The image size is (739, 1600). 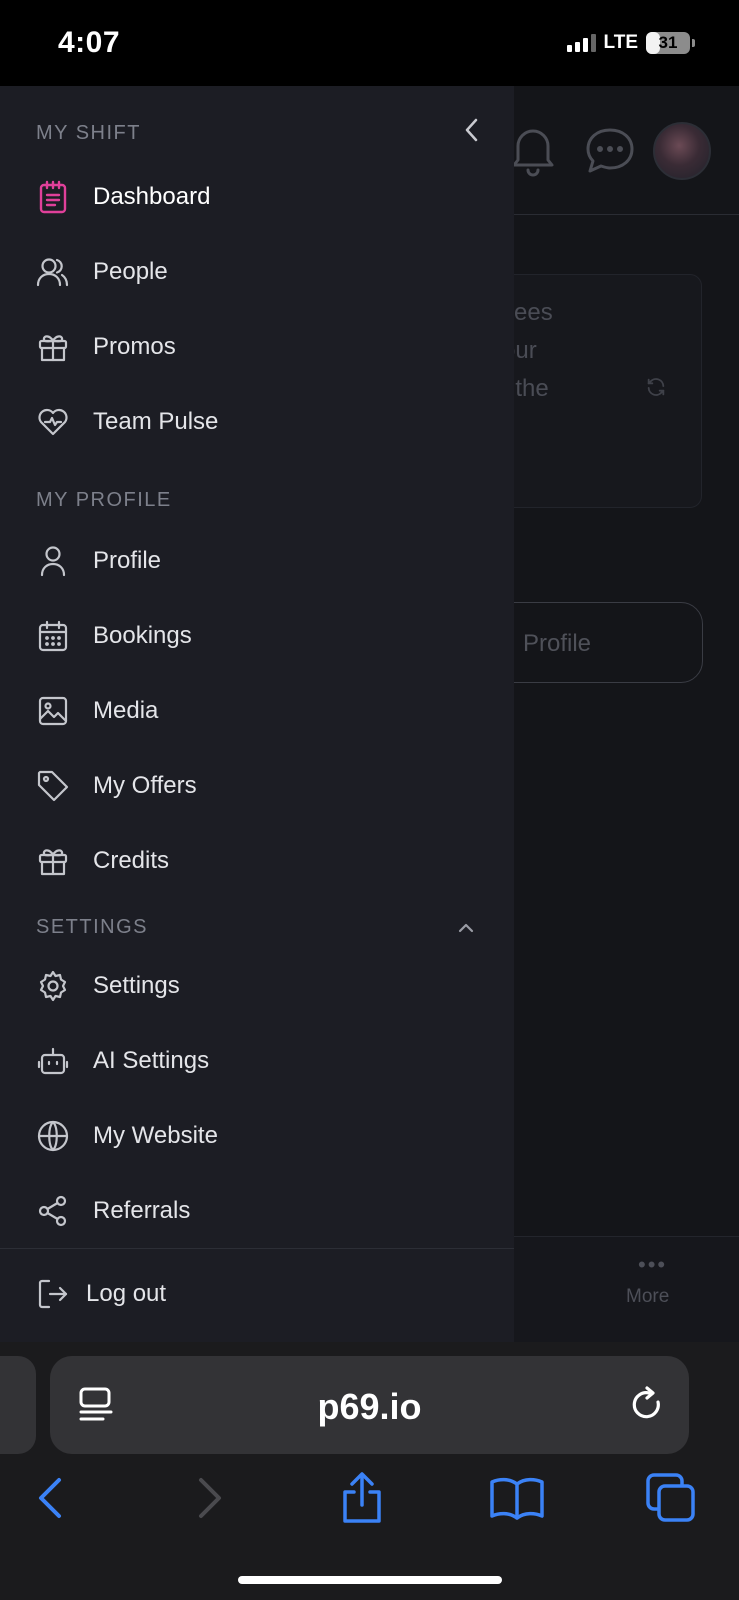 What do you see at coordinates (257, 1136) in the screenshot?
I see `nav-item-my-website: My Website` at bounding box center [257, 1136].